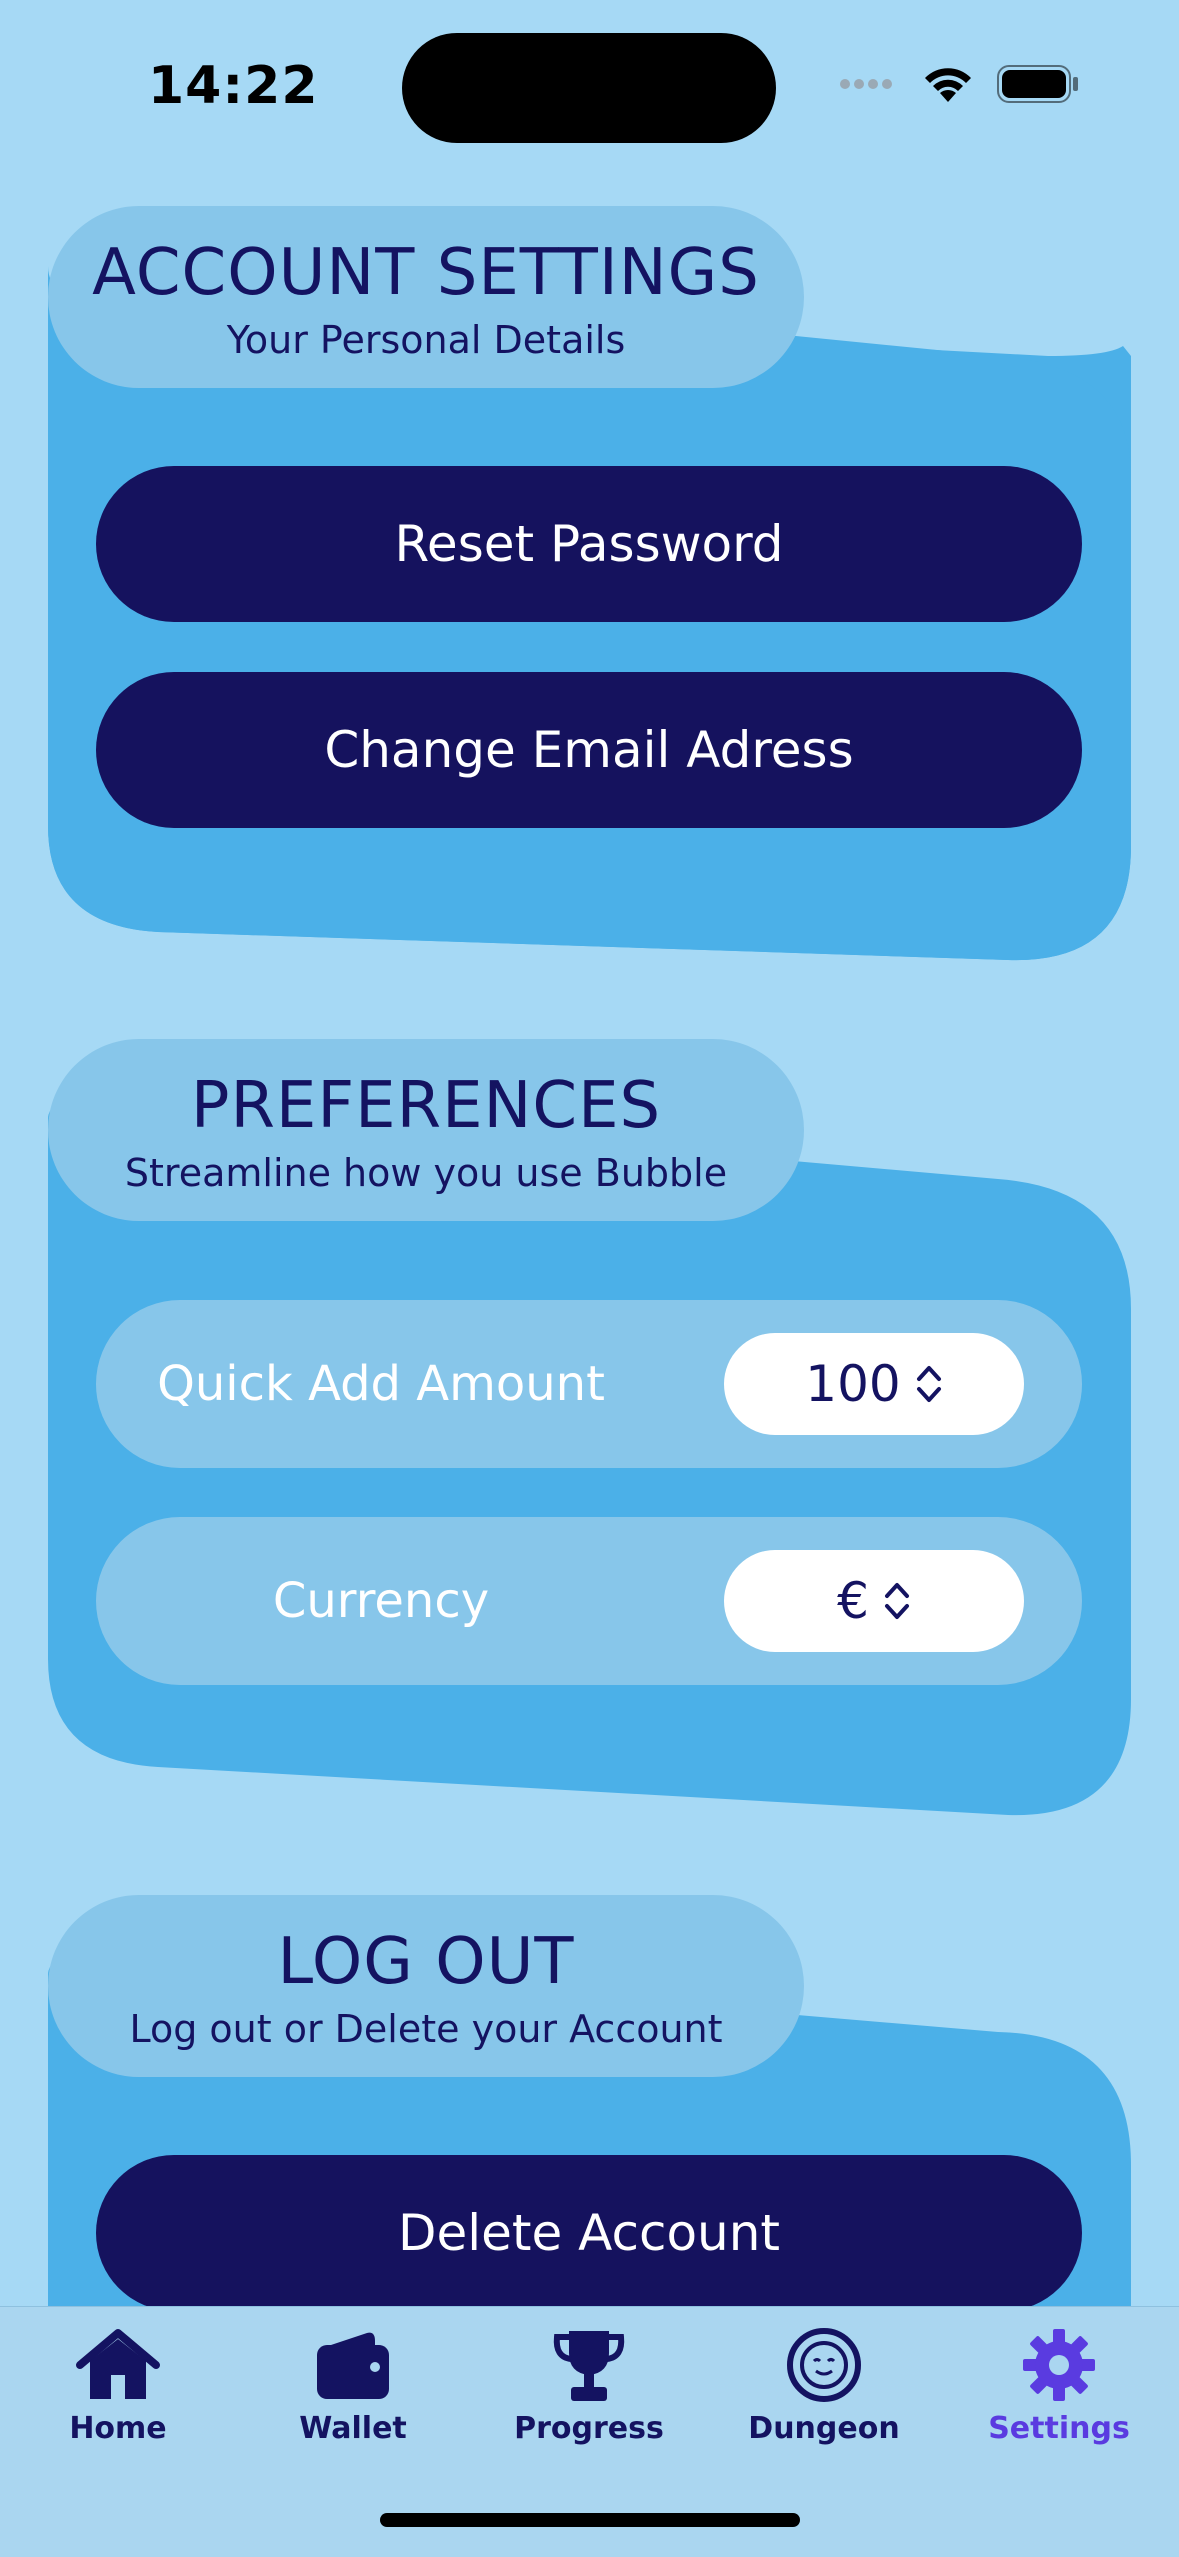 This screenshot has width=1179, height=2557. I want to click on logout-header: LOG OUT Log out or Delete your Account, so click(426, 1986).